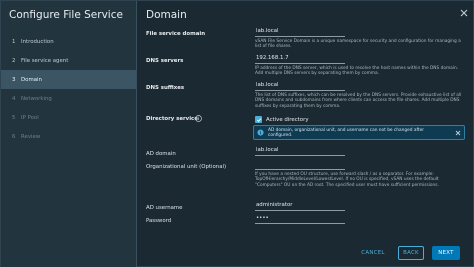 This screenshot has height=267, width=474. I want to click on info-icon, so click(198, 118).